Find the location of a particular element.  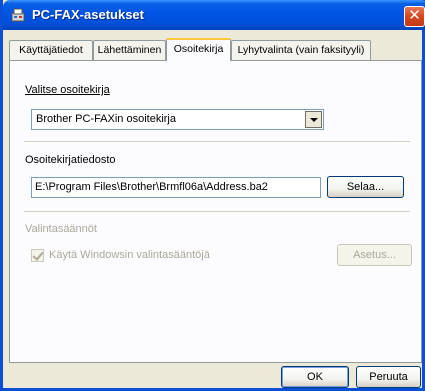

tab-label: Lähettäminen is located at coordinates (129, 50).